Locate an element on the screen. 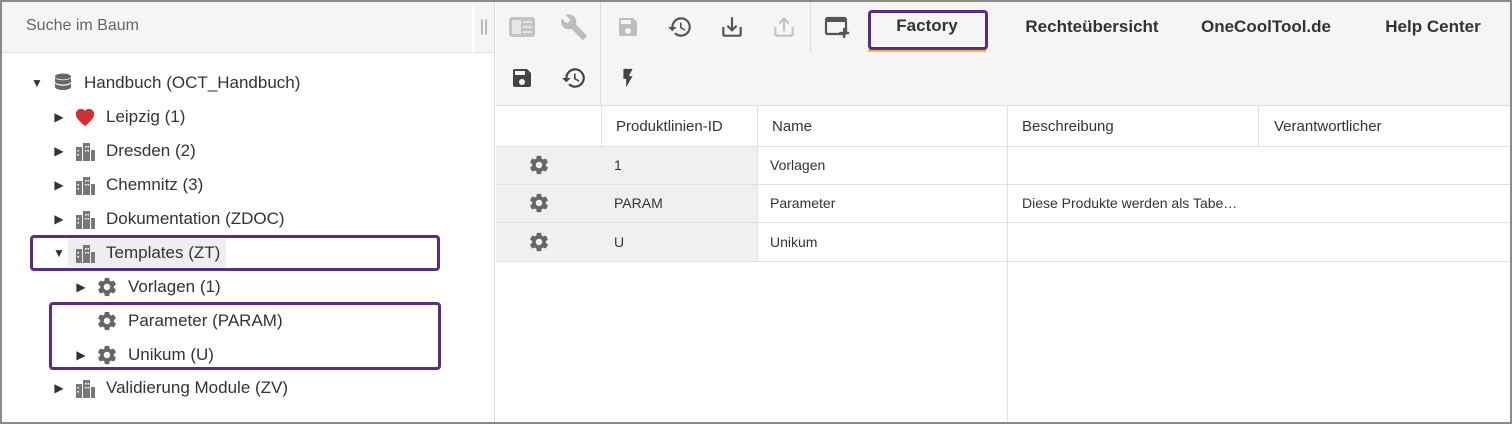 The image size is (1512, 424). column-header-label: Beschreibung is located at coordinates (1068, 126).